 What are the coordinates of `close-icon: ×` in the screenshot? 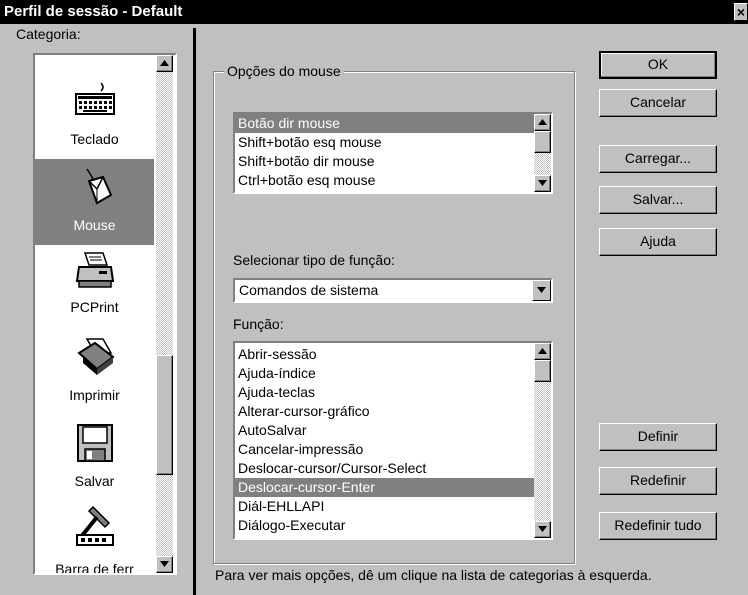 It's located at (741, 12).